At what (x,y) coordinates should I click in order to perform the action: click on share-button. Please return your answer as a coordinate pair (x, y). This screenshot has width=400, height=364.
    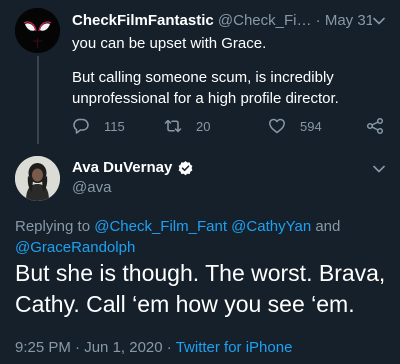
    Looking at the image, I should click on (375, 126).